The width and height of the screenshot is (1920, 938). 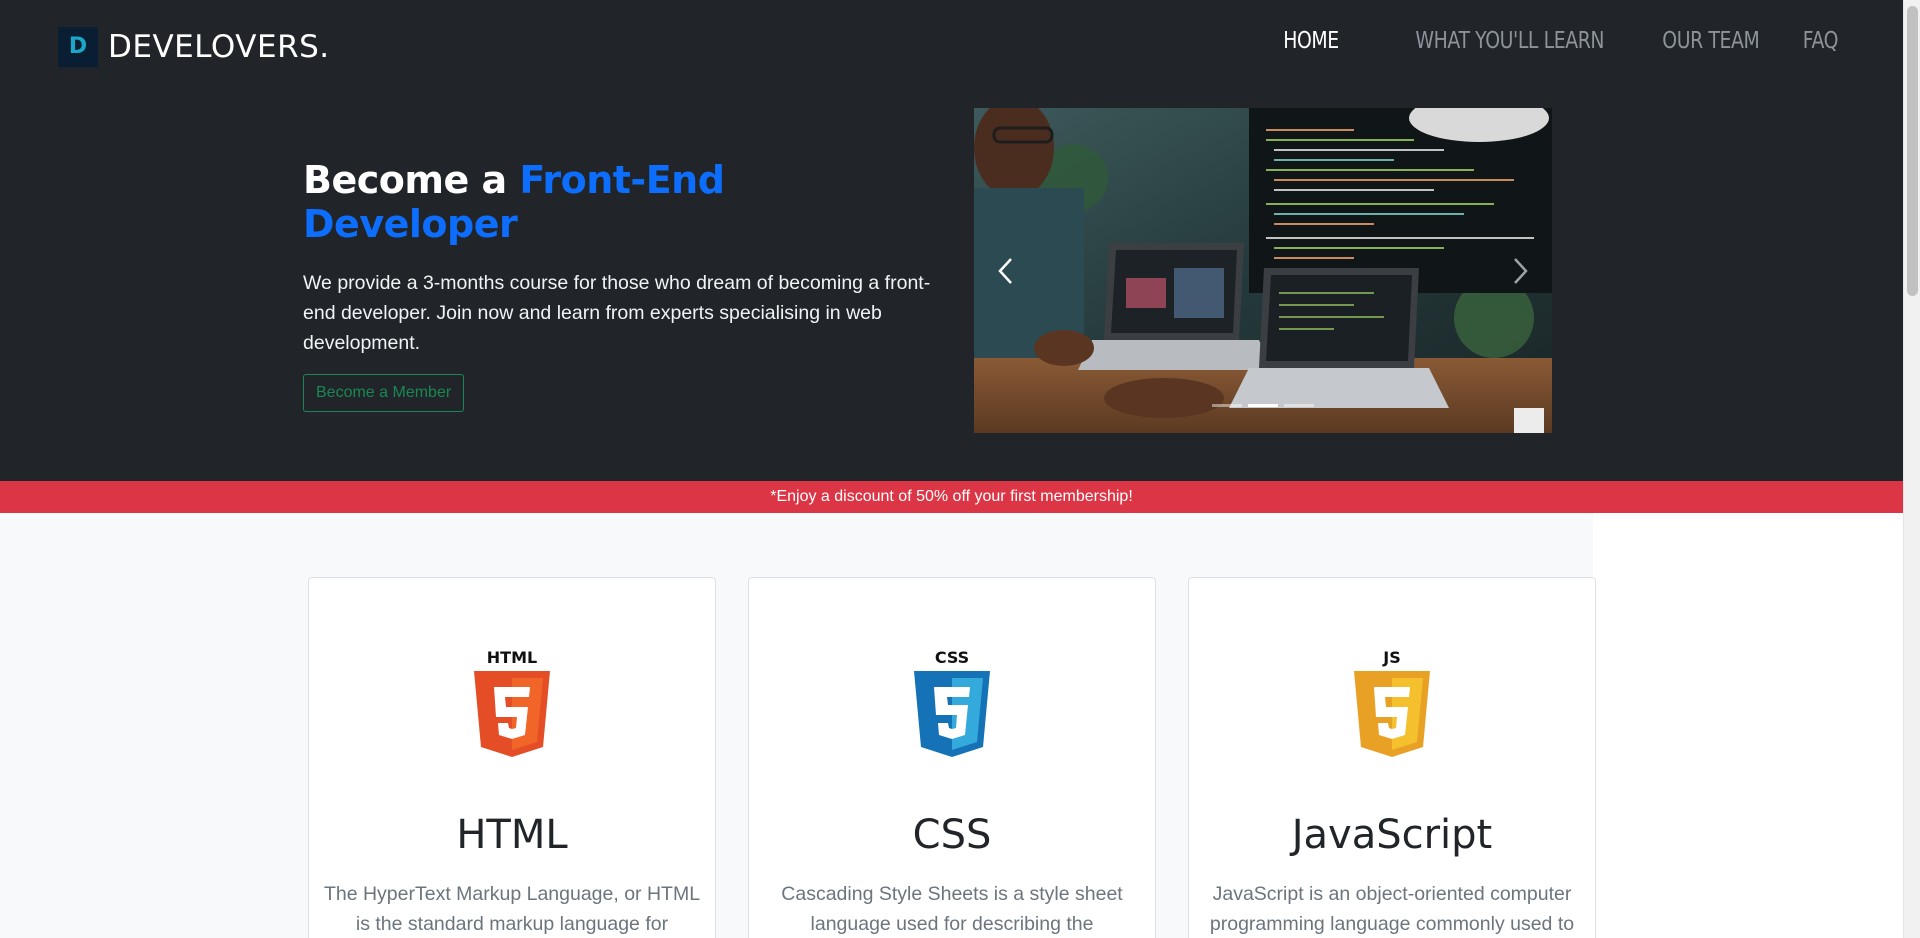 What do you see at coordinates (411, 180) in the screenshot?
I see `hero-title-prefix: Become a` at bounding box center [411, 180].